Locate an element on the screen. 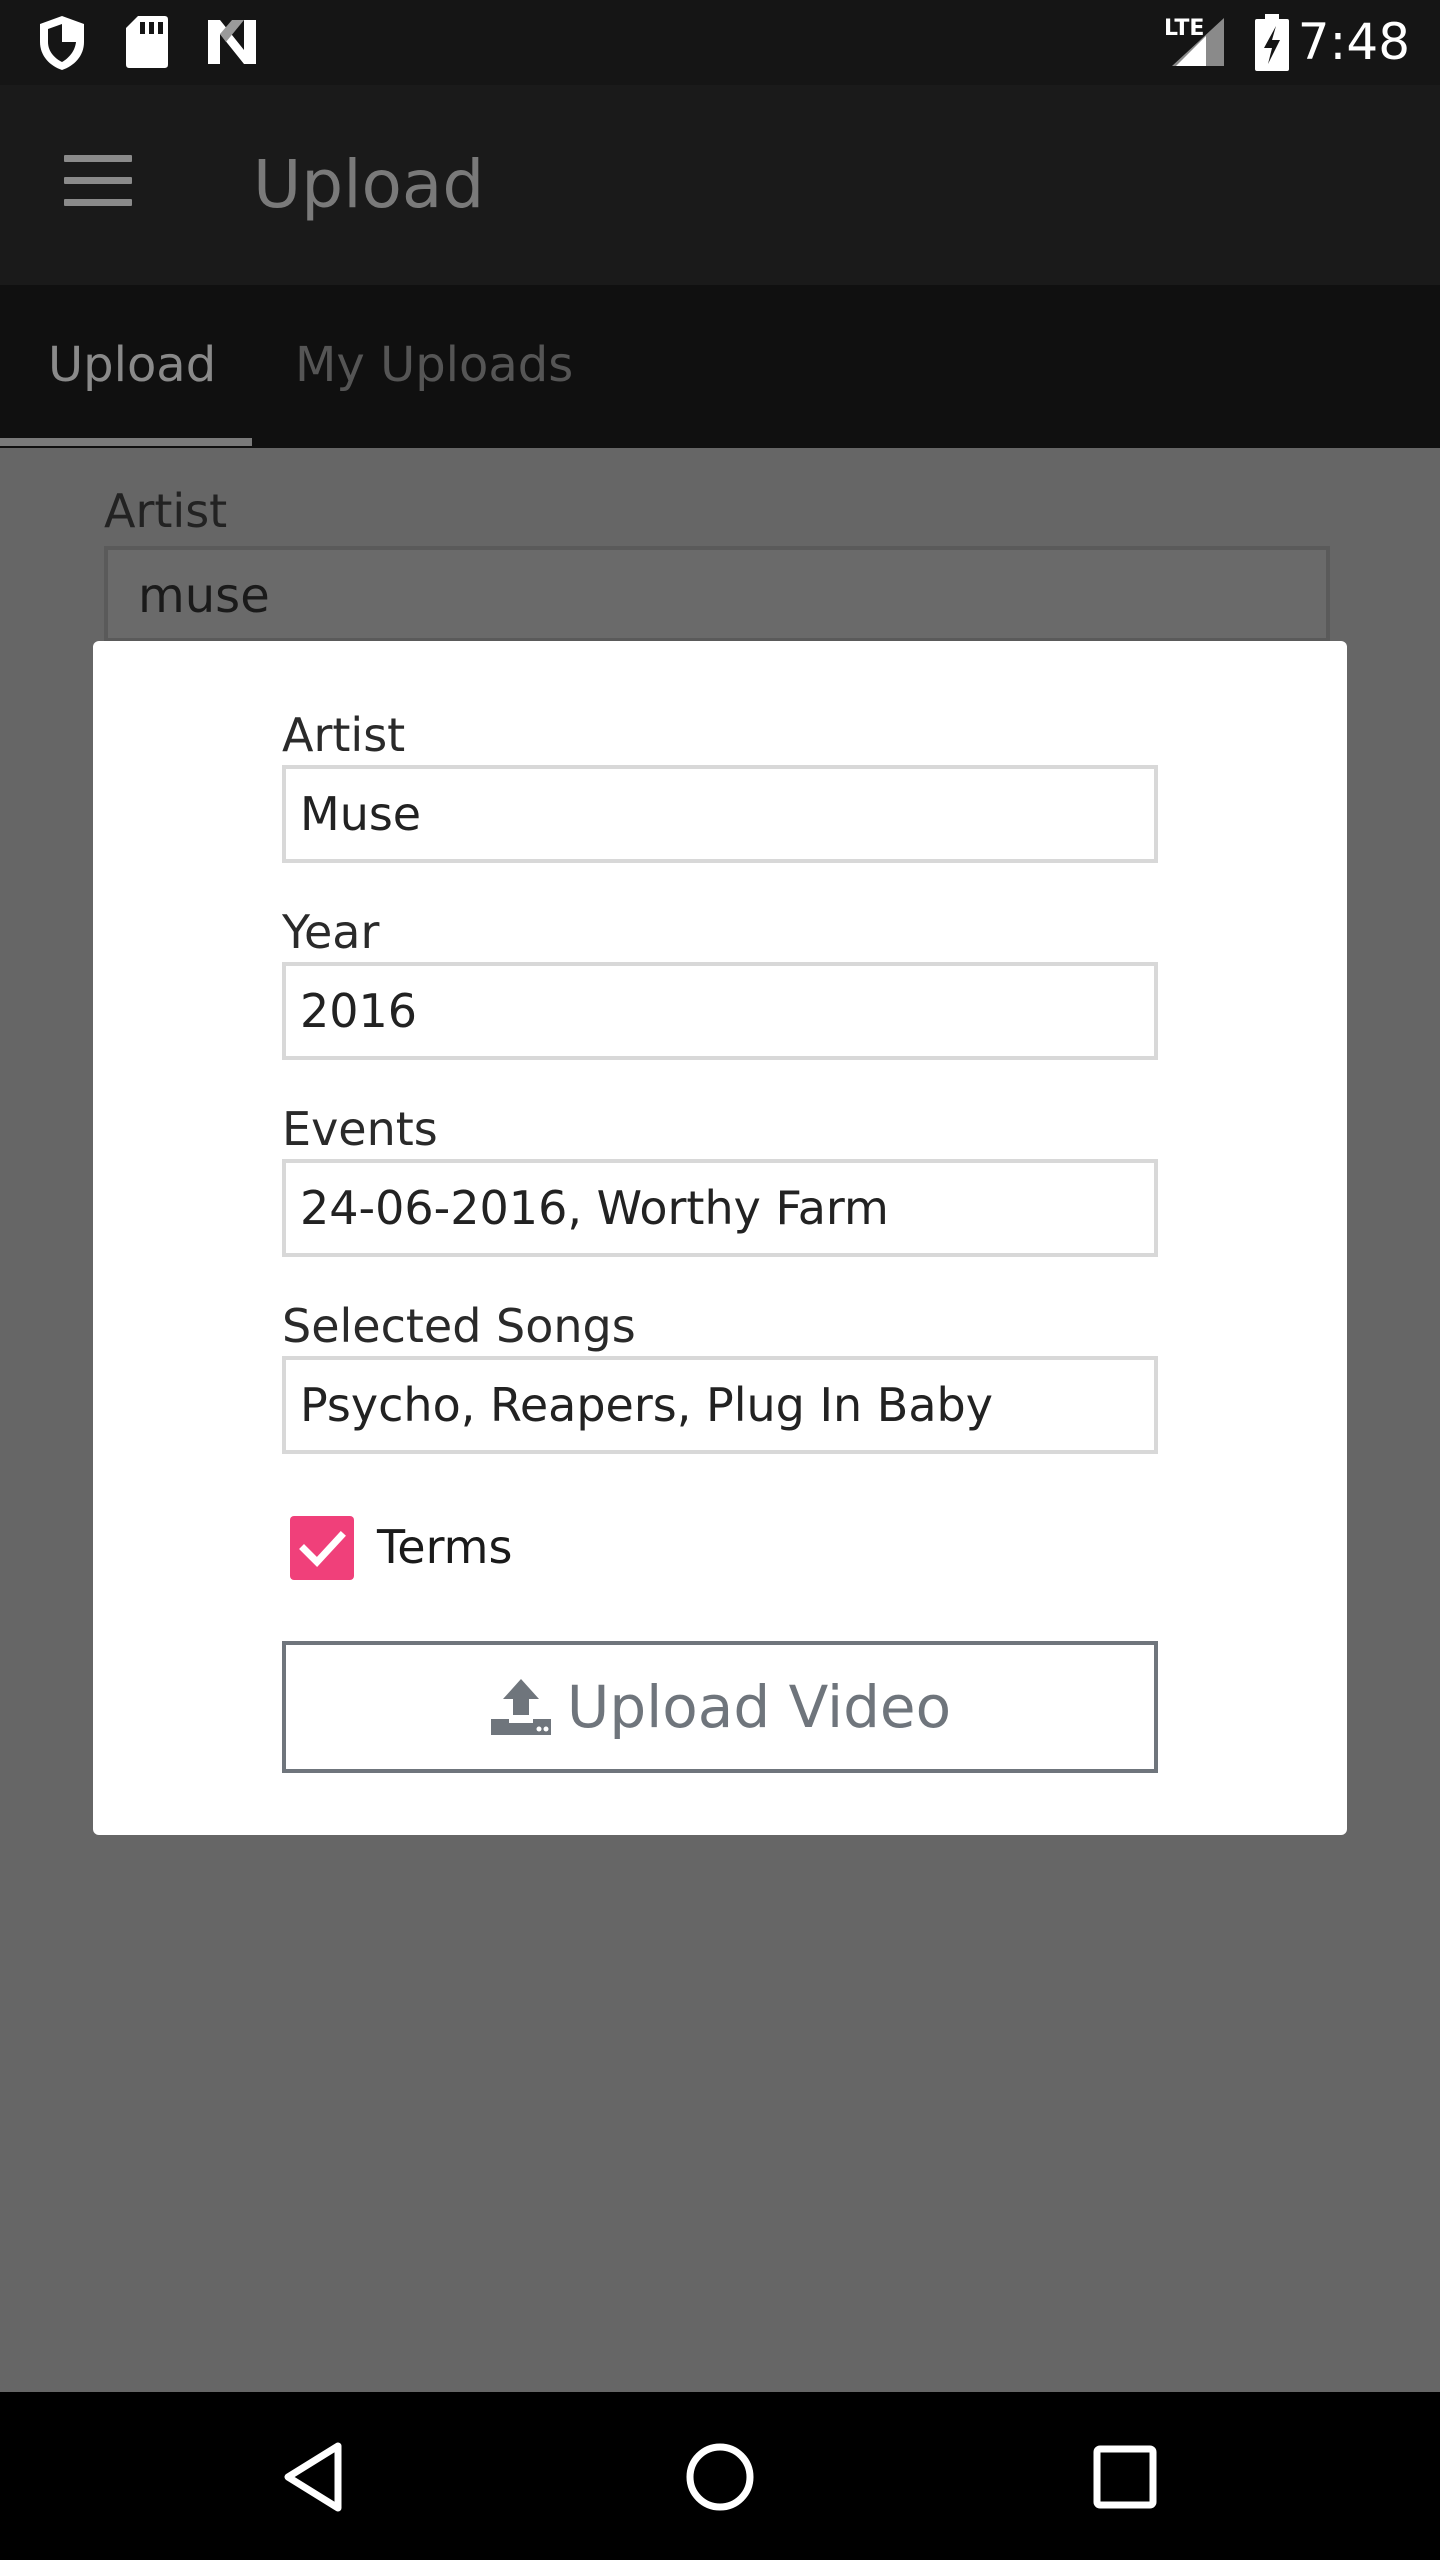 The width and height of the screenshot is (1440, 2560). sd-card-icon is located at coordinates (147, 42).